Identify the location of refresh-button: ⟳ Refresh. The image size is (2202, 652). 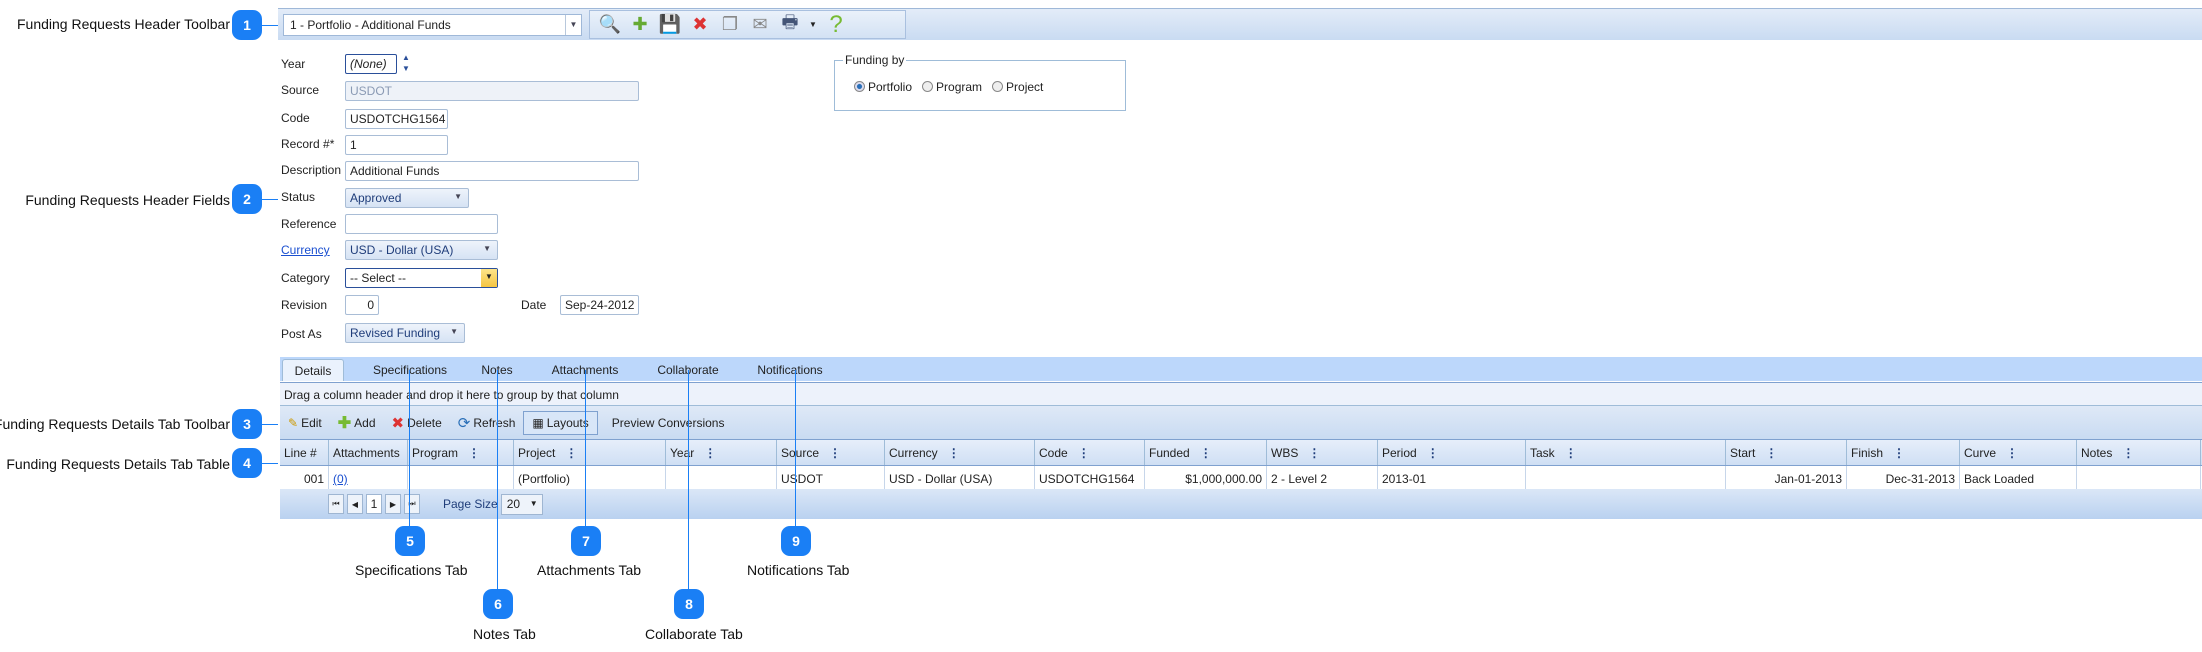
(487, 423).